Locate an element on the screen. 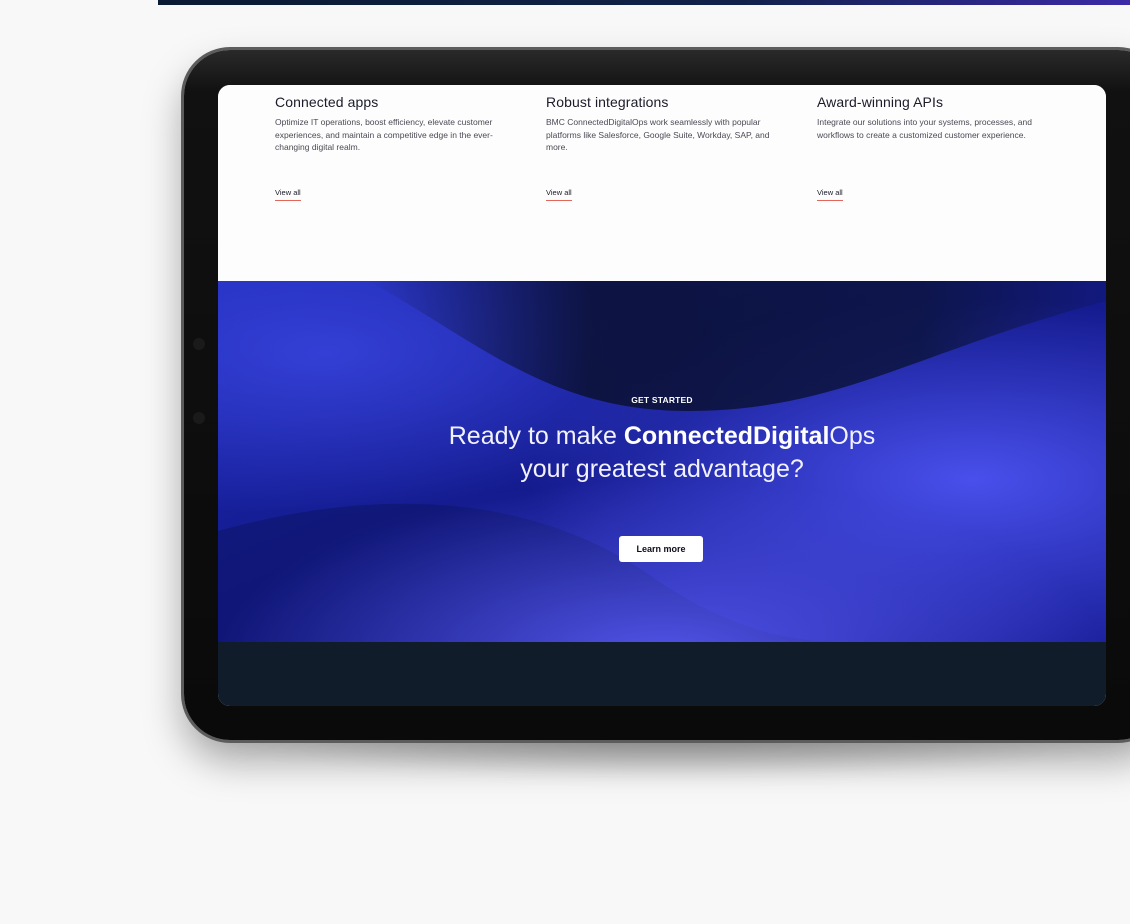 The height and width of the screenshot is (924, 1130). top-banner-strip is located at coordinates (644, 2).